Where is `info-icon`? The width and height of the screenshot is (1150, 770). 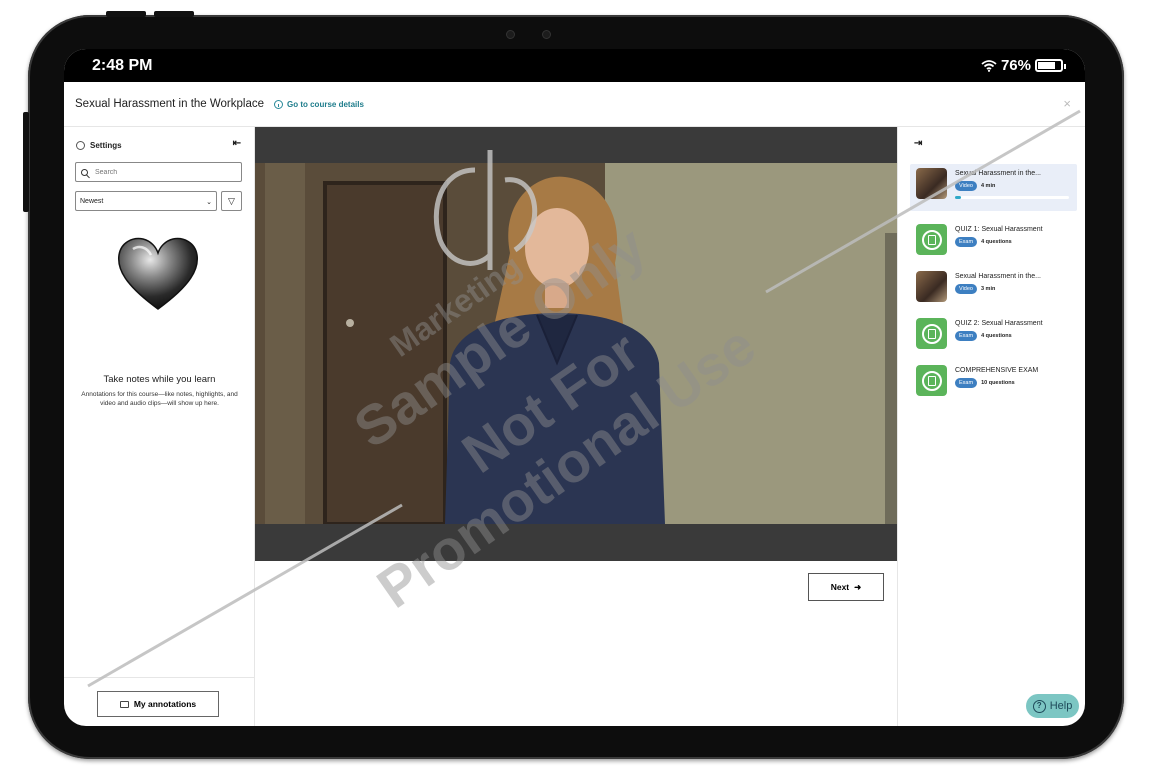
info-icon is located at coordinates (278, 104).